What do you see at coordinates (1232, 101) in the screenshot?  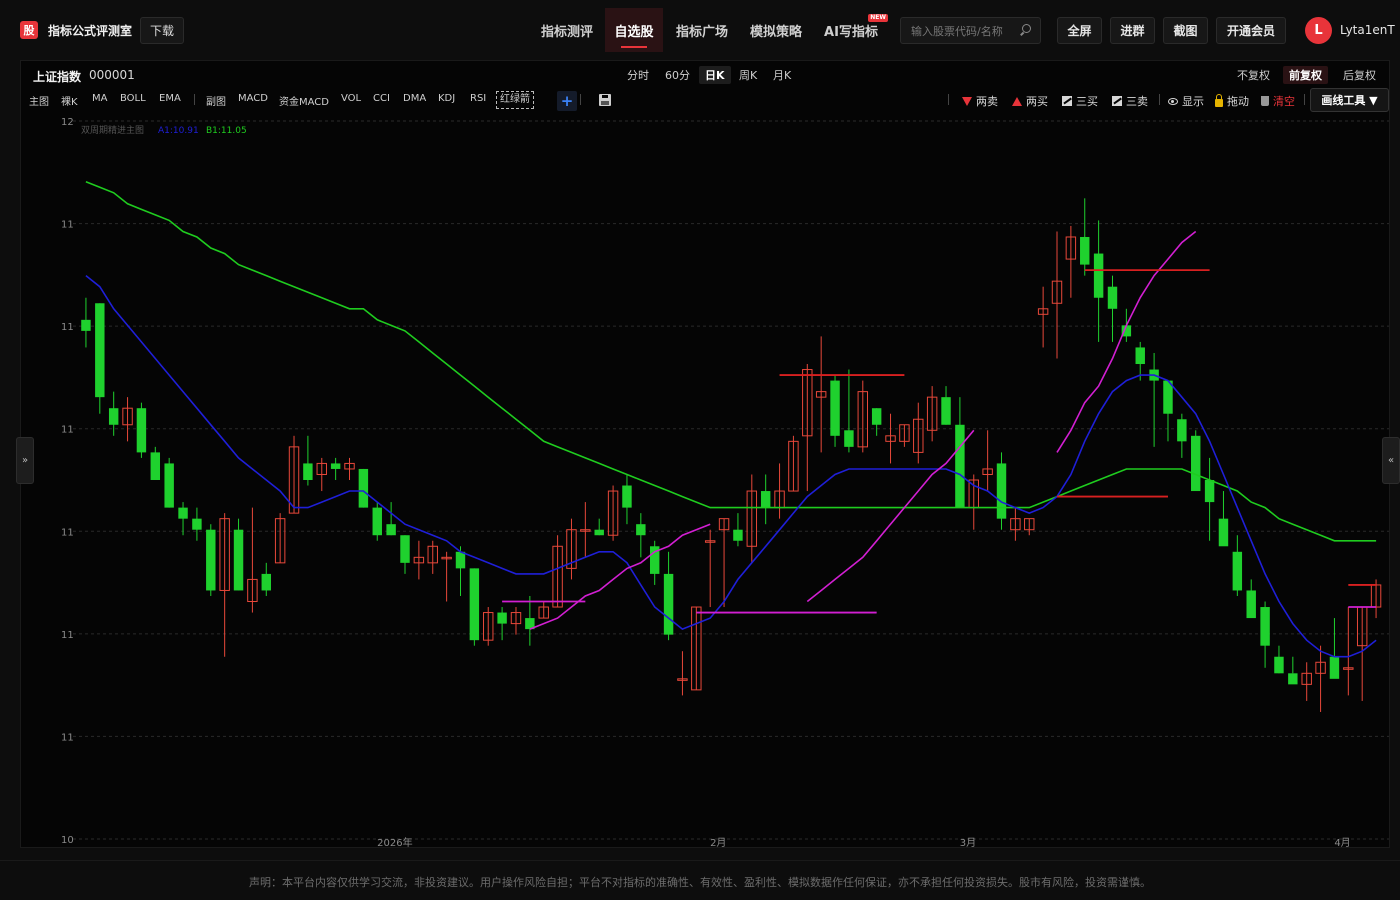 I see `drag-toggle: 拖动` at bounding box center [1232, 101].